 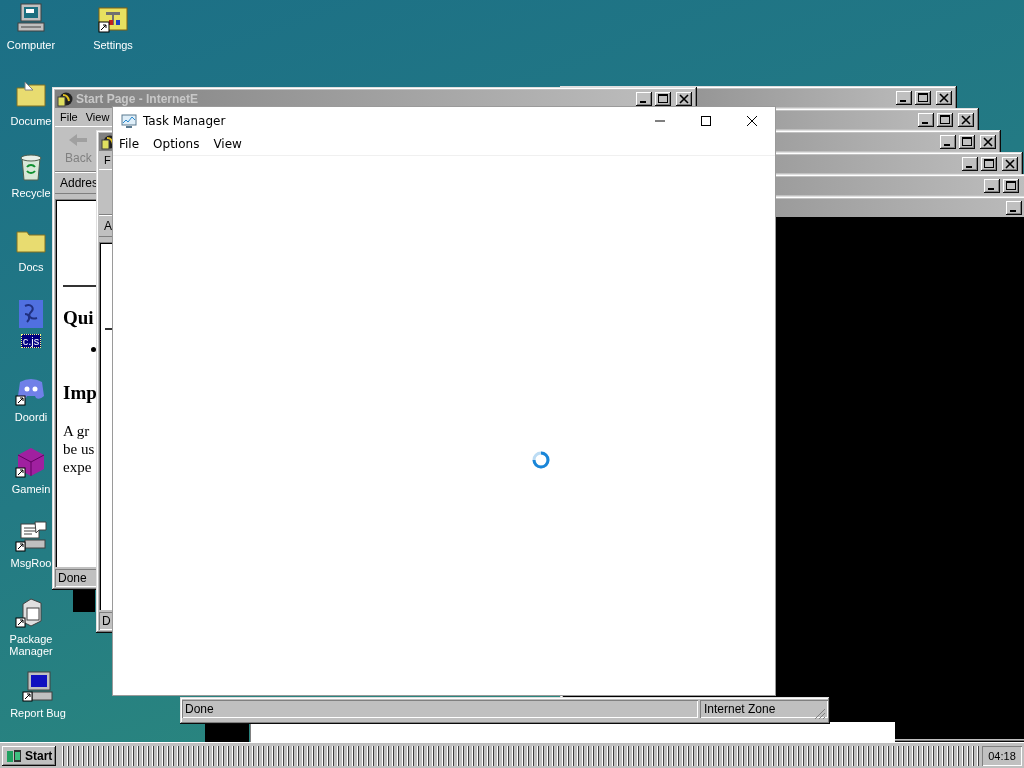 I want to click on paragraph: A gr be us expe, so click(x=79, y=449).